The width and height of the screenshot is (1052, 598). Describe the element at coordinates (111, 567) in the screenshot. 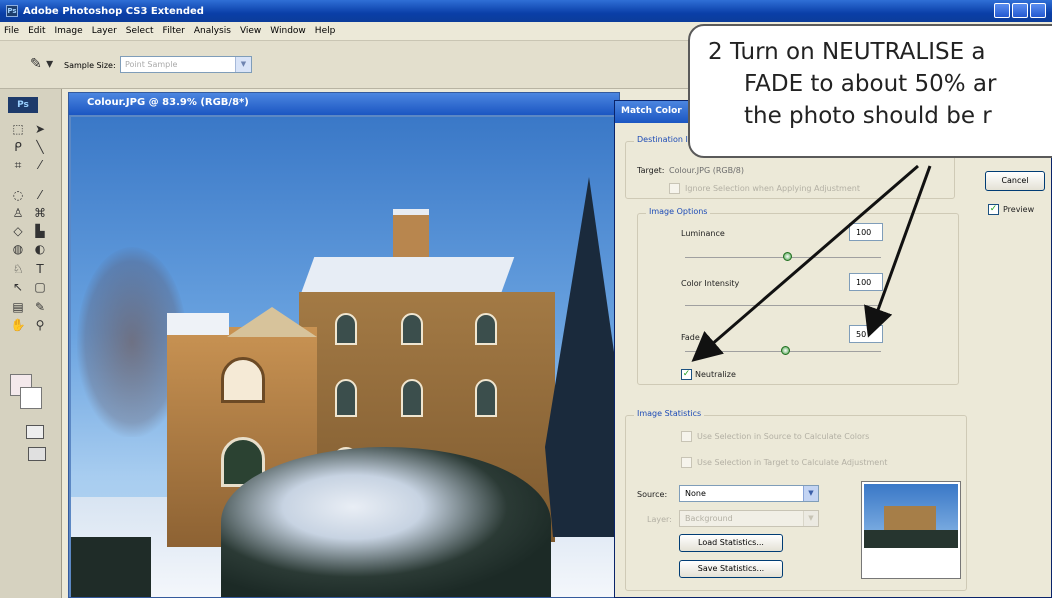

I see `dark-shrub` at that location.